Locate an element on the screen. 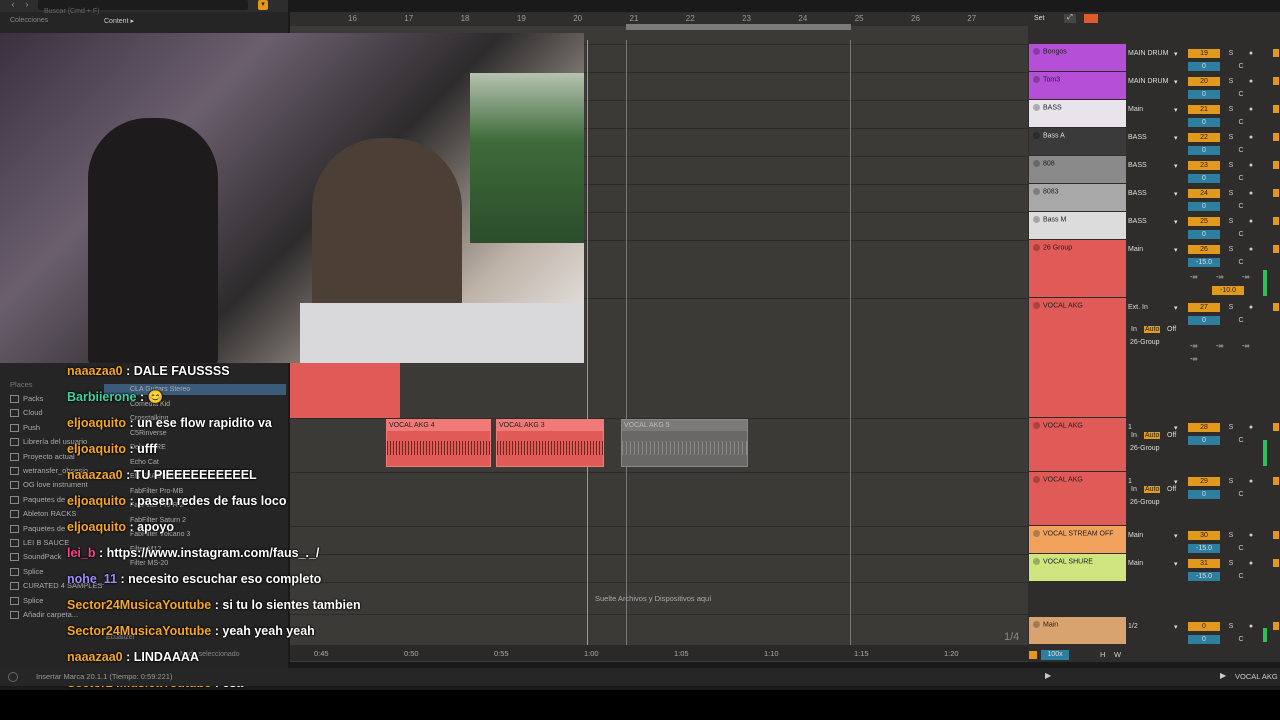  place-item: Push is located at coordinates (25, 427).